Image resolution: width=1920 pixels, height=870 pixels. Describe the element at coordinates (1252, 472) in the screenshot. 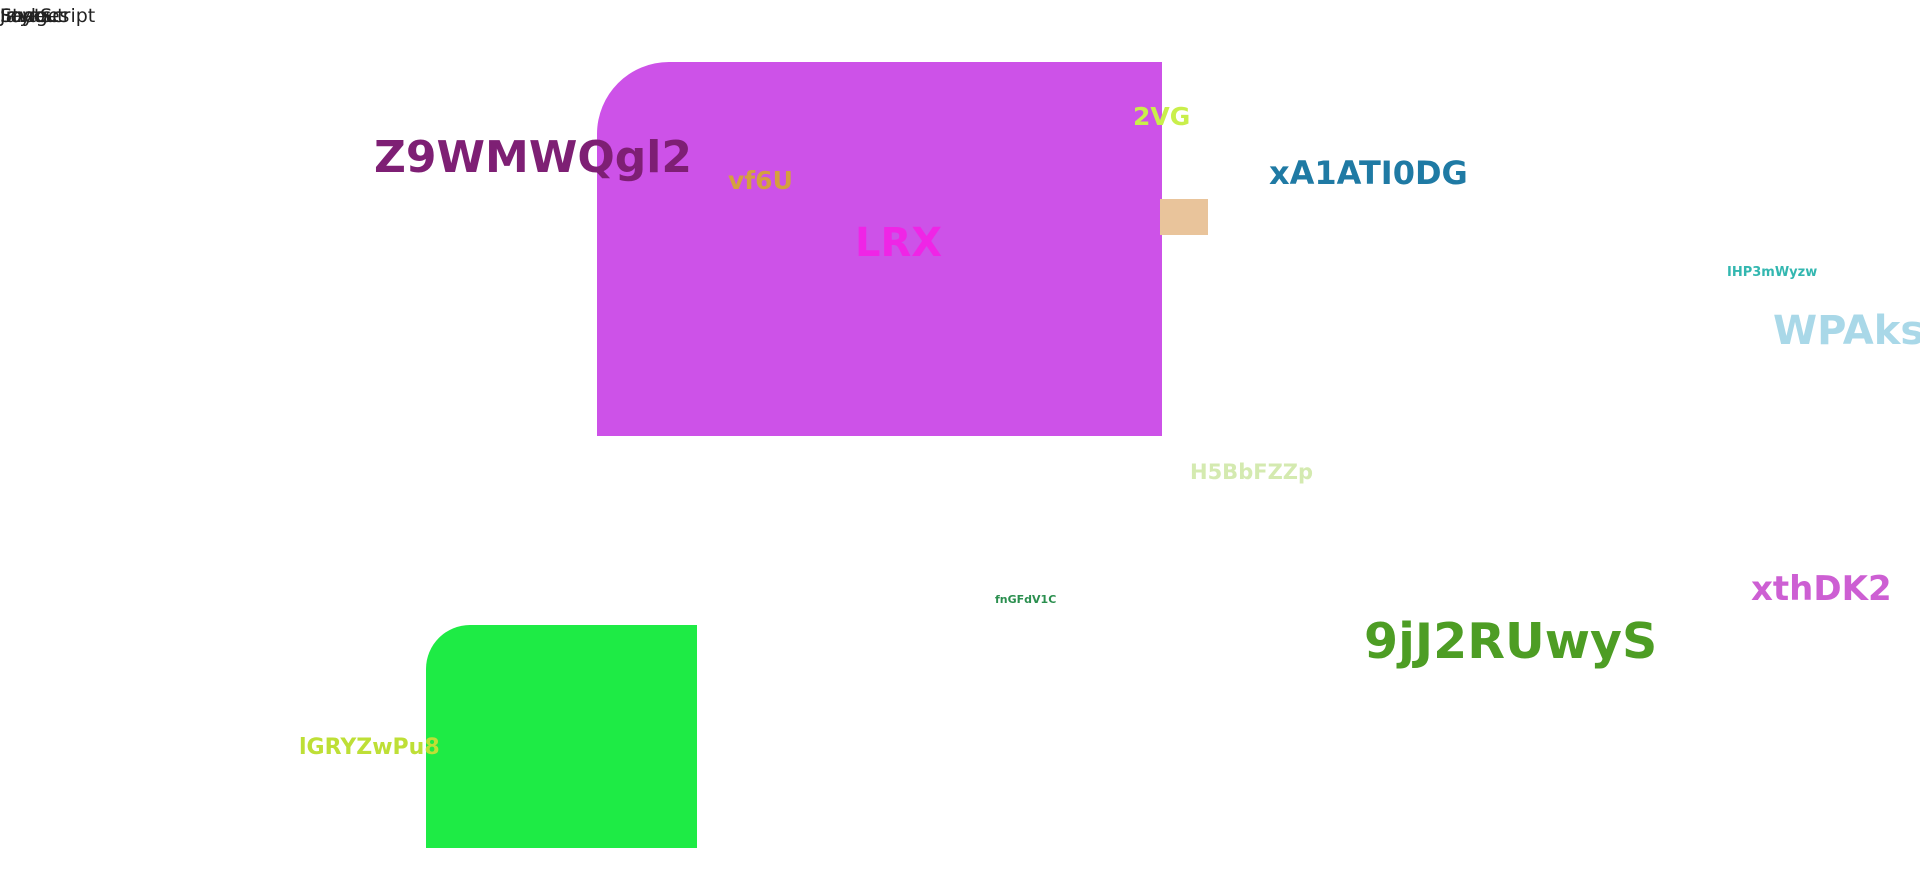

I see `text-h5bbfzzp: H5BbFZZp` at that location.